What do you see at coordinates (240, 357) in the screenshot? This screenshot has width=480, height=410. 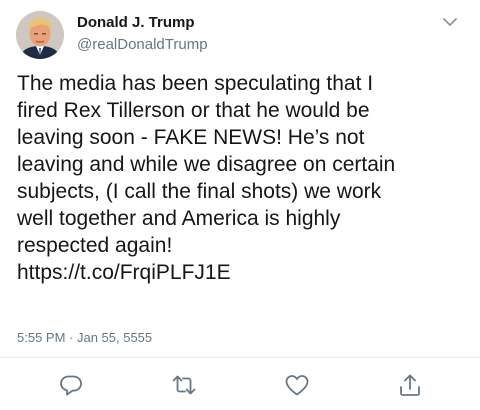 I see `divider` at bounding box center [240, 357].